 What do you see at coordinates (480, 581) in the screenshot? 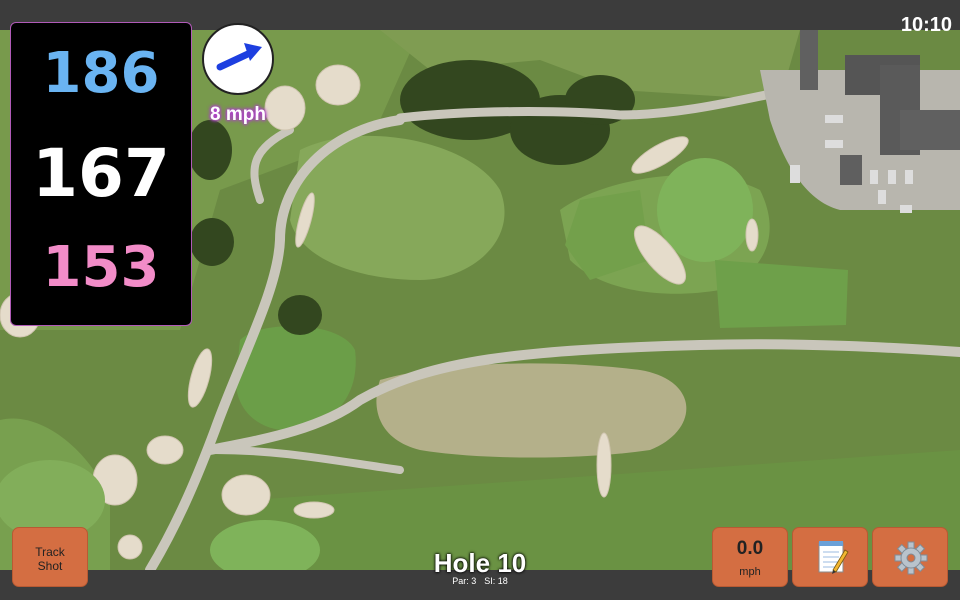
I see `hole-info: Par: 3 SI: 18` at bounding box center [480, 581].